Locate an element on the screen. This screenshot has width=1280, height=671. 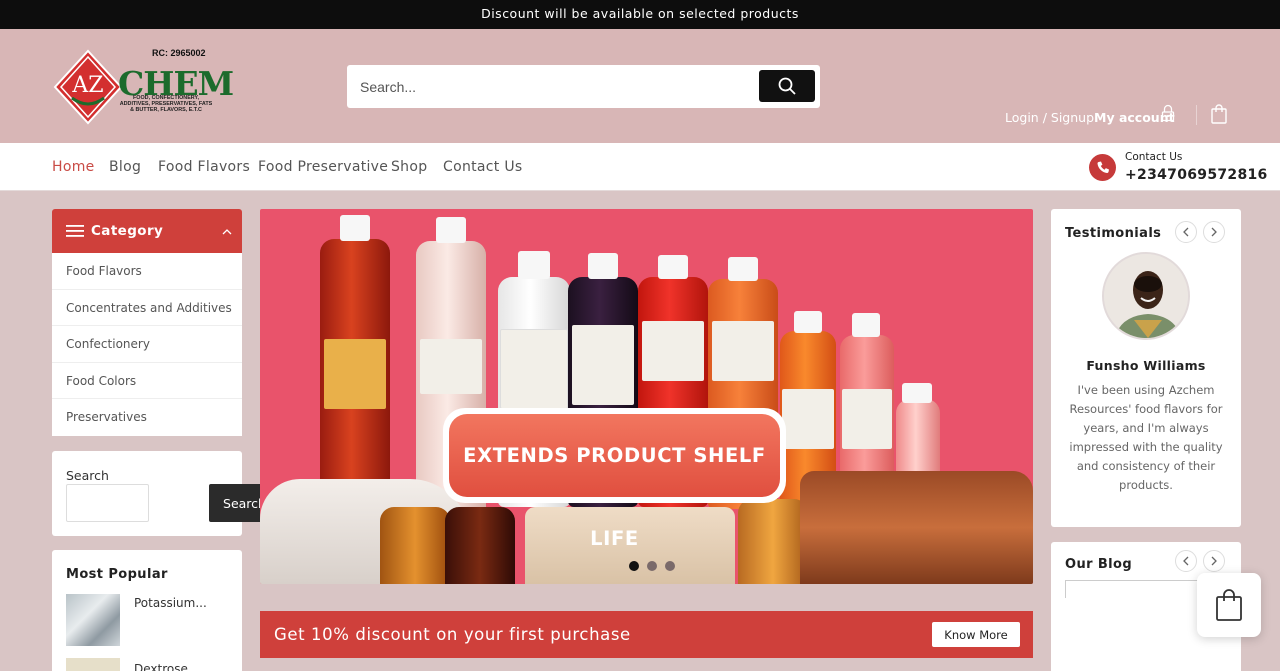
know-more-button: Know More is located at coordinates (976, 634).